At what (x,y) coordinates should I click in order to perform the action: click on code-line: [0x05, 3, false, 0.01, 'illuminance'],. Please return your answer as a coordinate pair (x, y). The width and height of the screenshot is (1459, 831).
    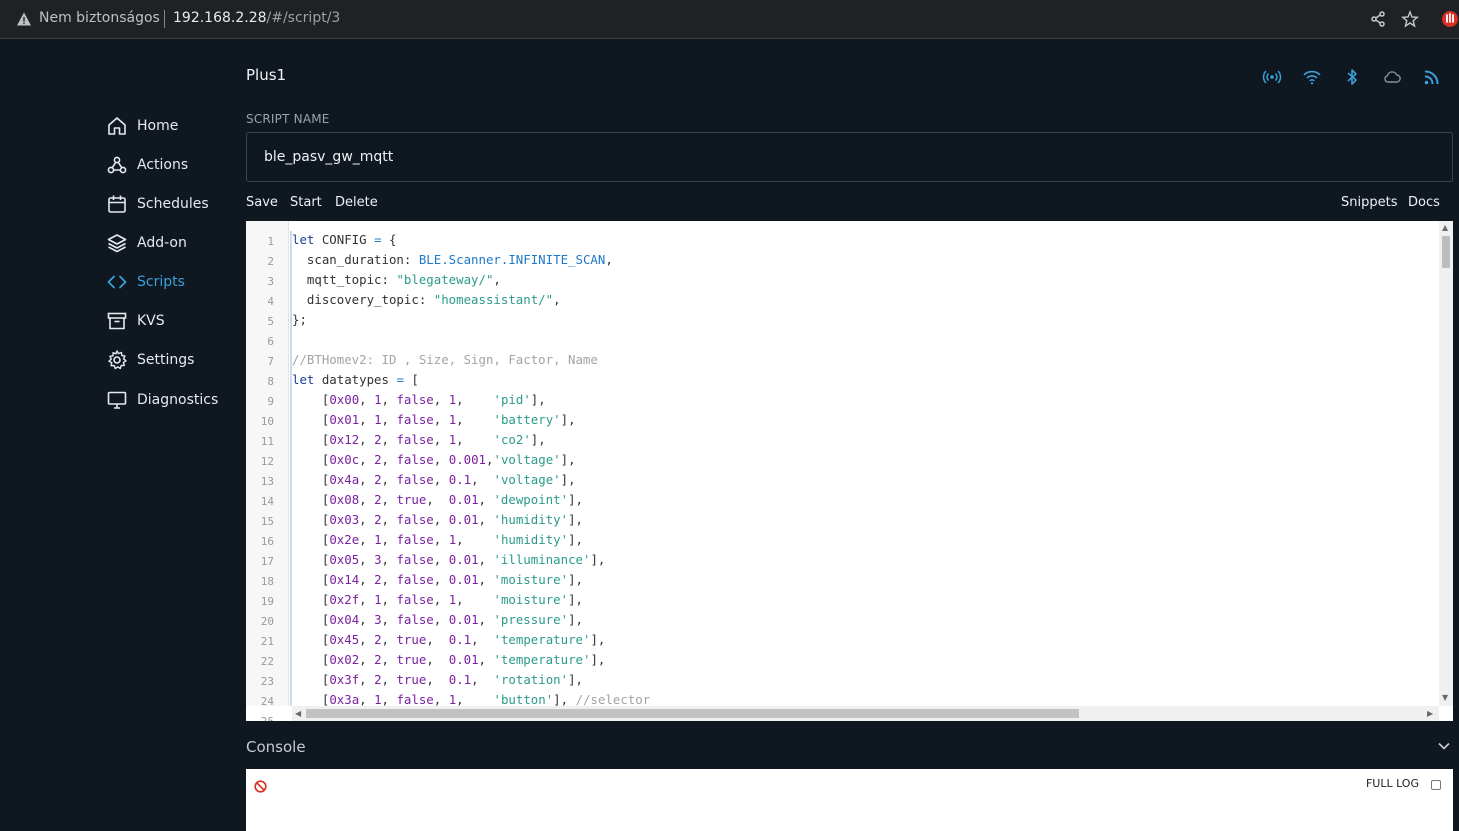
    Looking at the image, I should click on (449, 560).